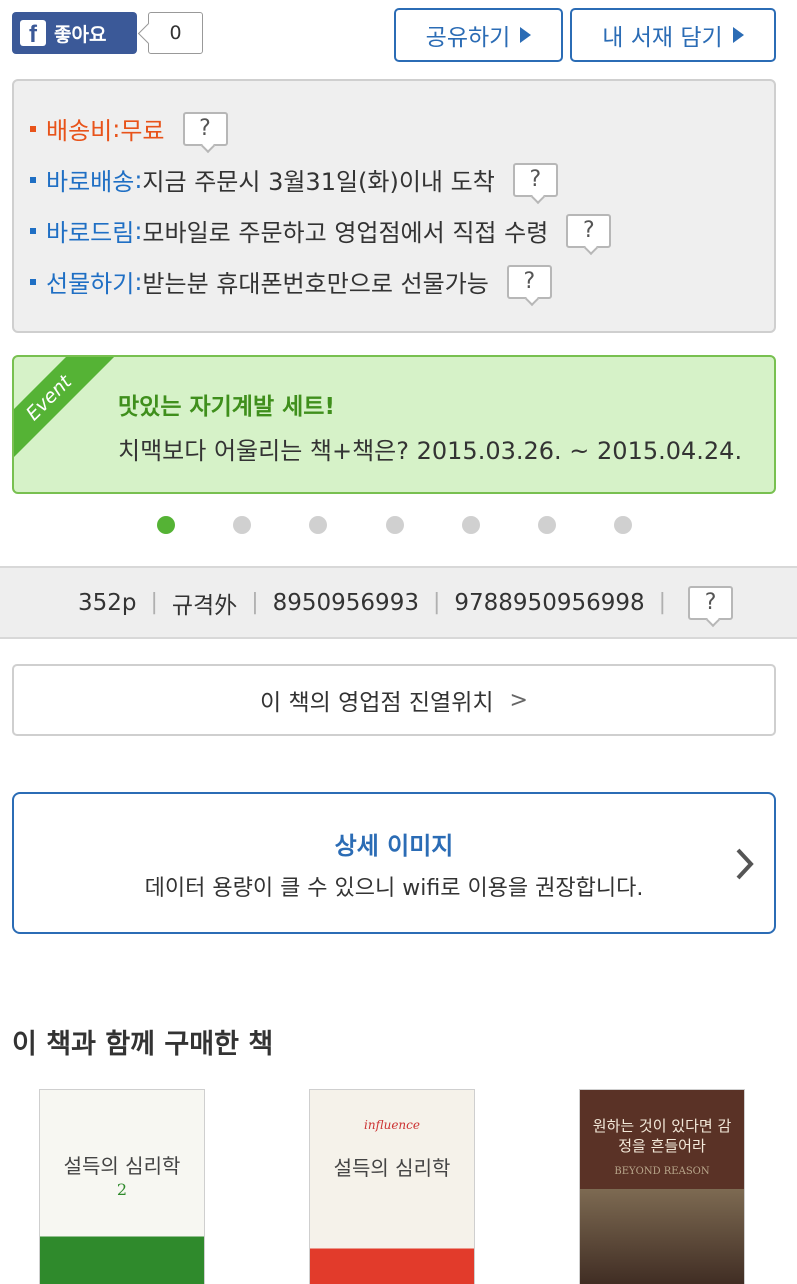  Describe the element at coordinates (143, 1044) in the screenshot. I see `section-title: 이 책과 함께 구매한 책` at that location.